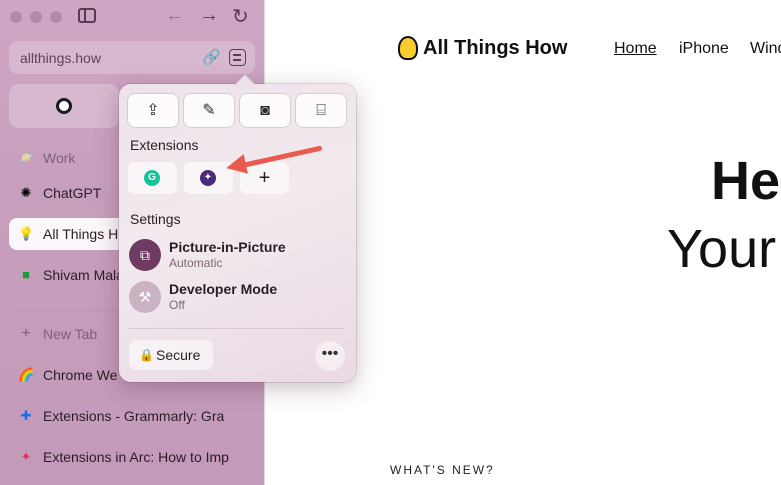 Image resolution: width=781 pixels, height=485 pixels. Describe the element at coordinates (83, 275) in the screenshot. I see `sidebar-item-label: Shivam Mala` at that location.